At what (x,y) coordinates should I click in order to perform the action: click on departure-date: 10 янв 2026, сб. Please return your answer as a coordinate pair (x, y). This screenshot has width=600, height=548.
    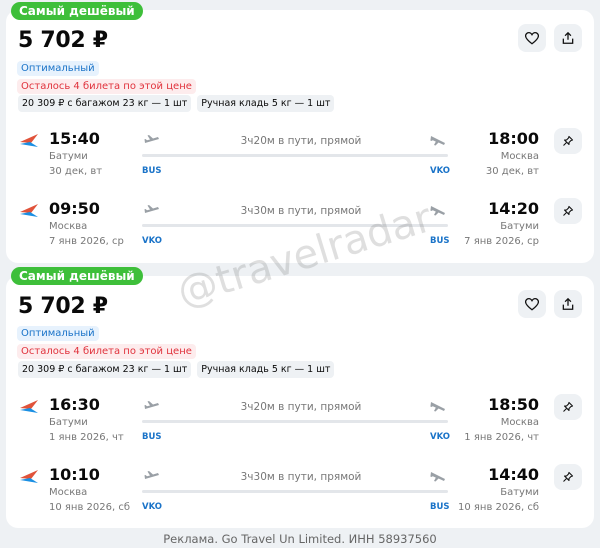
    Looking at the image, I should click on (90, 507).